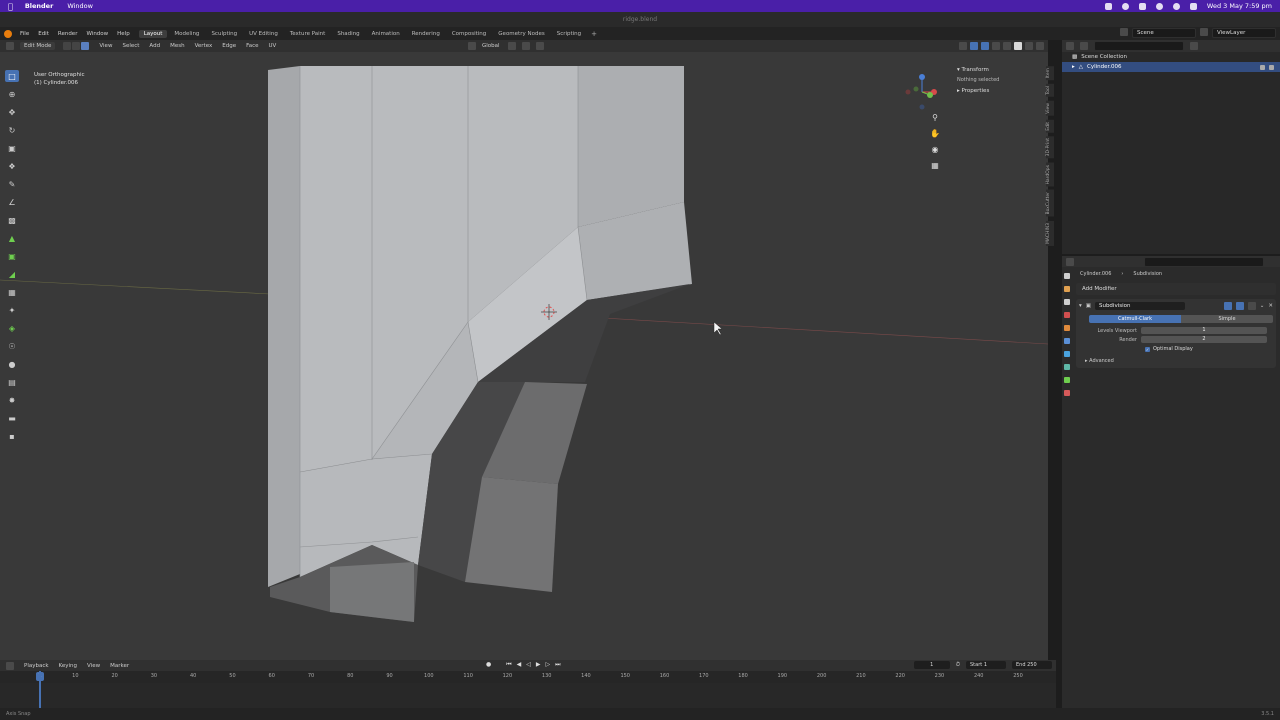 The height and width of the screenshot is (720, 1280). Describe the element at coordinates (68, 34) in the screenshot. I see `menu-render: Render` at that location.